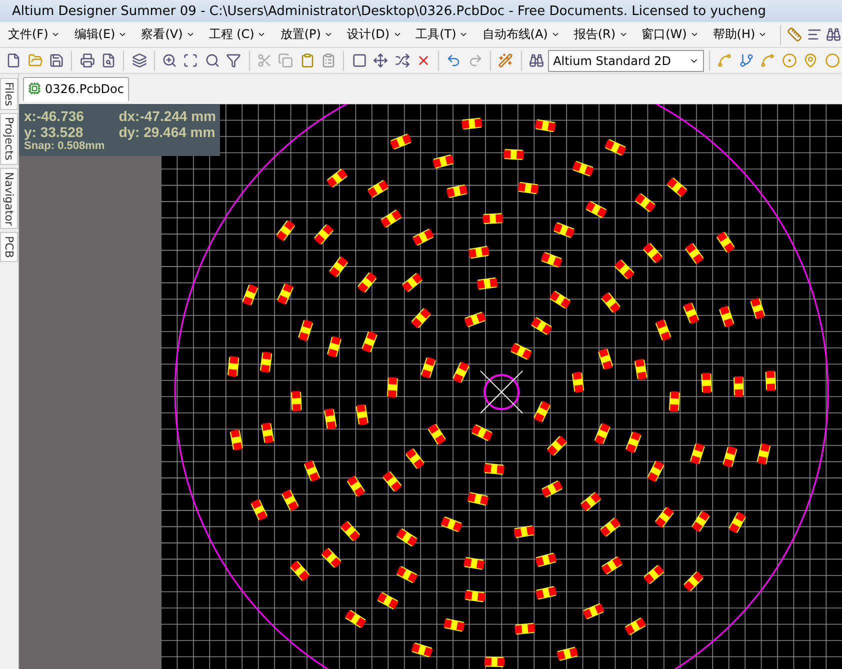  Describe the element at coordinates (76, 89) in the screenshot. I see `document-tab: 0326.PcbDoc` at that location.